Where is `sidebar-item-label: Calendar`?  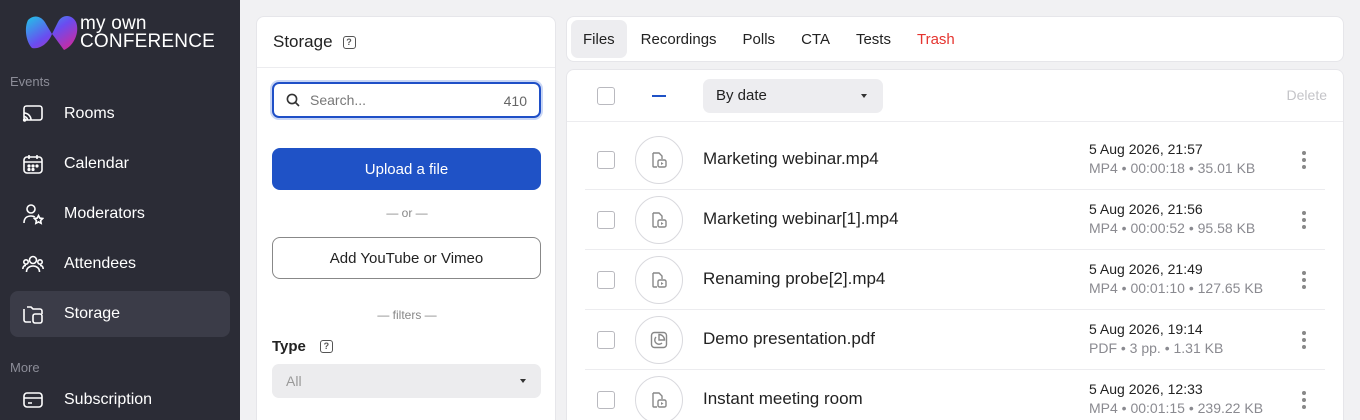
sidebar-item-label: Calendar is located at coordinates (96, 163).